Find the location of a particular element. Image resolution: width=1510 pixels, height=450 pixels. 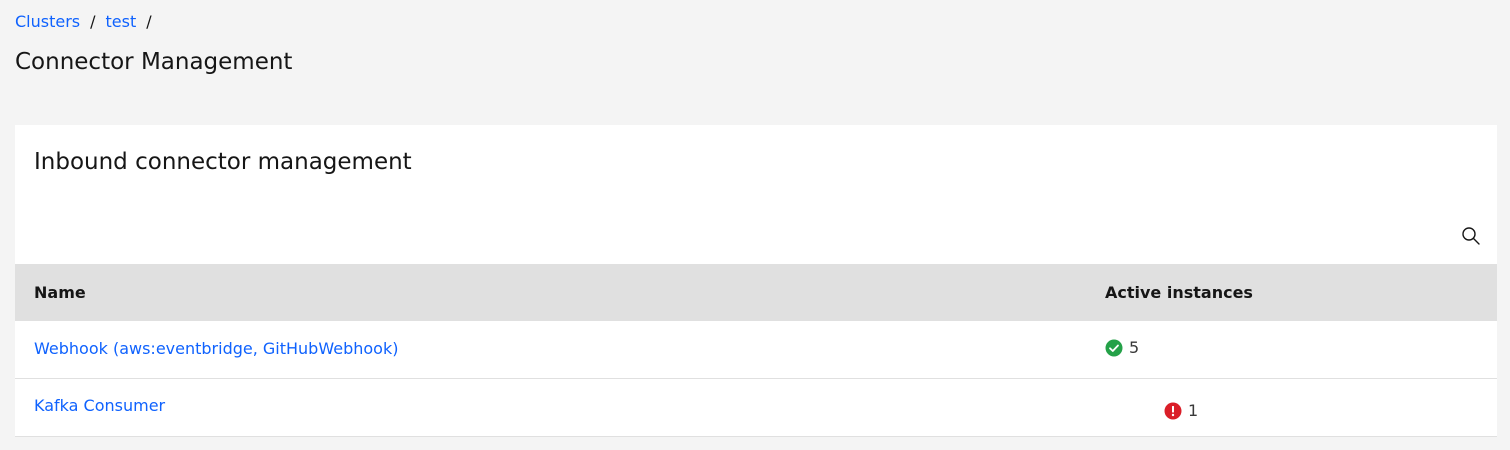

table-row: Kafka Consumer 1 is located at coordinates (756, 408).